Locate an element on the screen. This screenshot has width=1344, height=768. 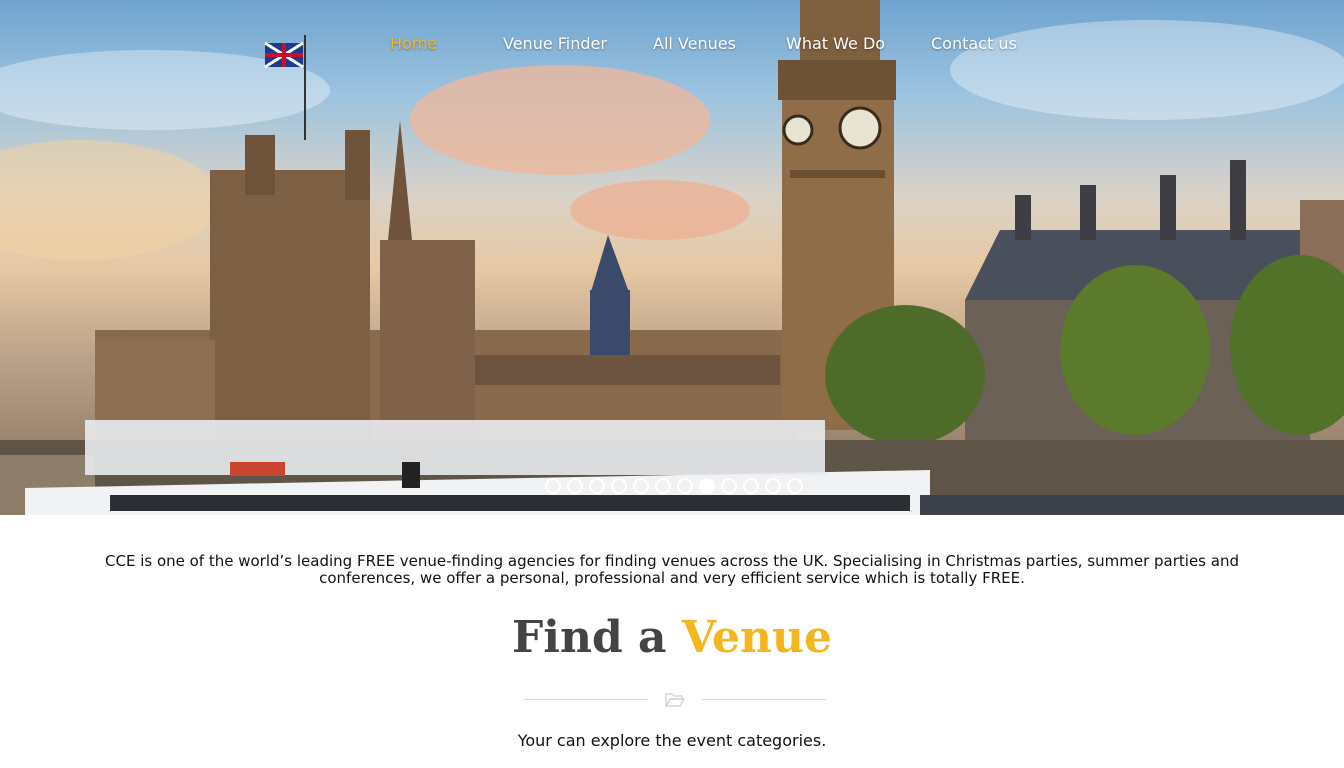
section-title-part1: Find a is located at coordinates (589, 637).